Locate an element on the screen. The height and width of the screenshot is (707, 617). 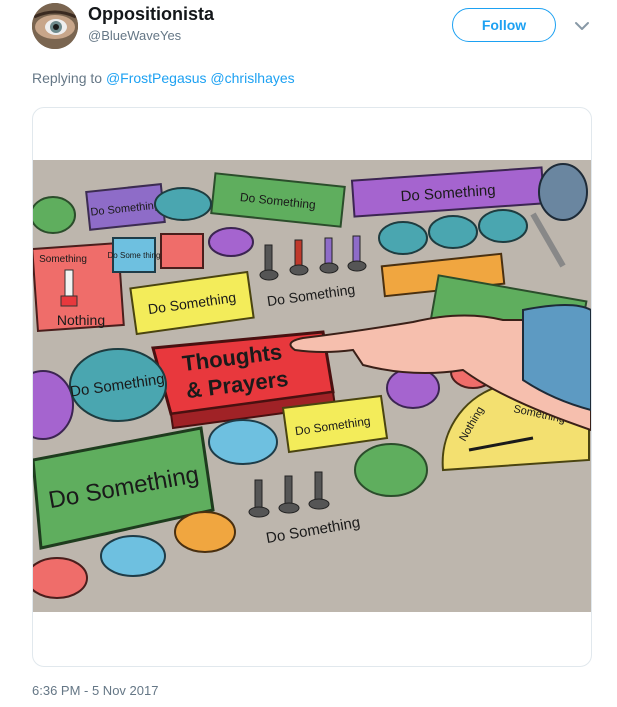
left-label-bottom: Nothing is located at coordinates (81, 320).